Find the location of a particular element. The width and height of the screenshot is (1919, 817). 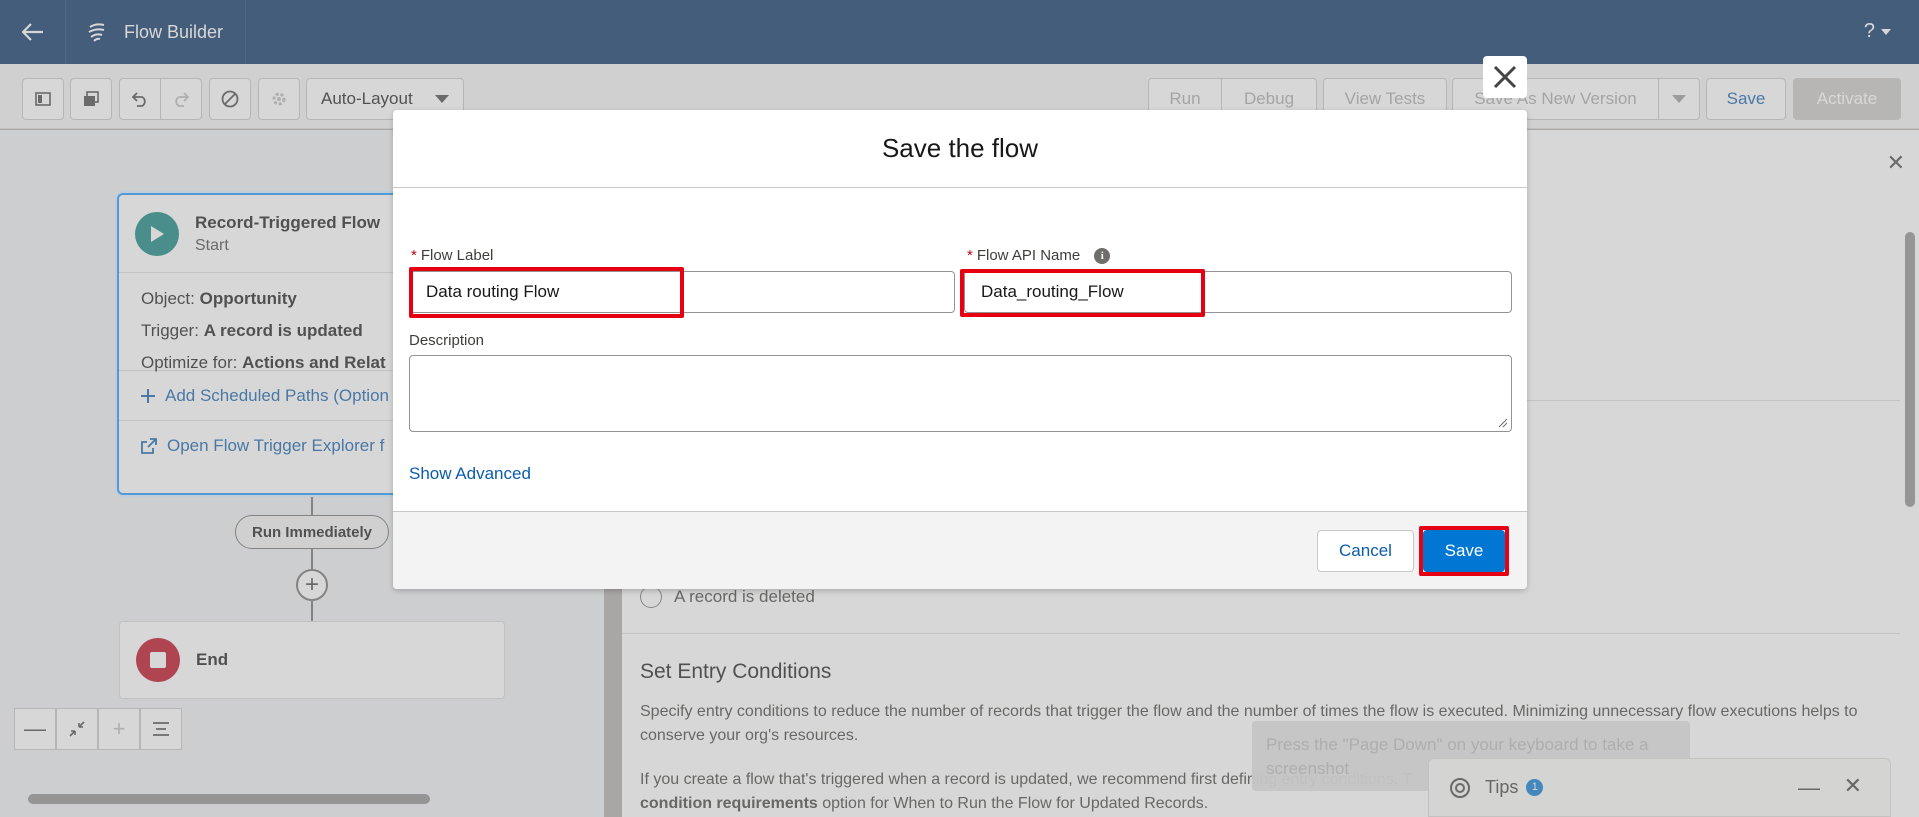

modal-title: Save the flow is located at coordinates (960, 149).